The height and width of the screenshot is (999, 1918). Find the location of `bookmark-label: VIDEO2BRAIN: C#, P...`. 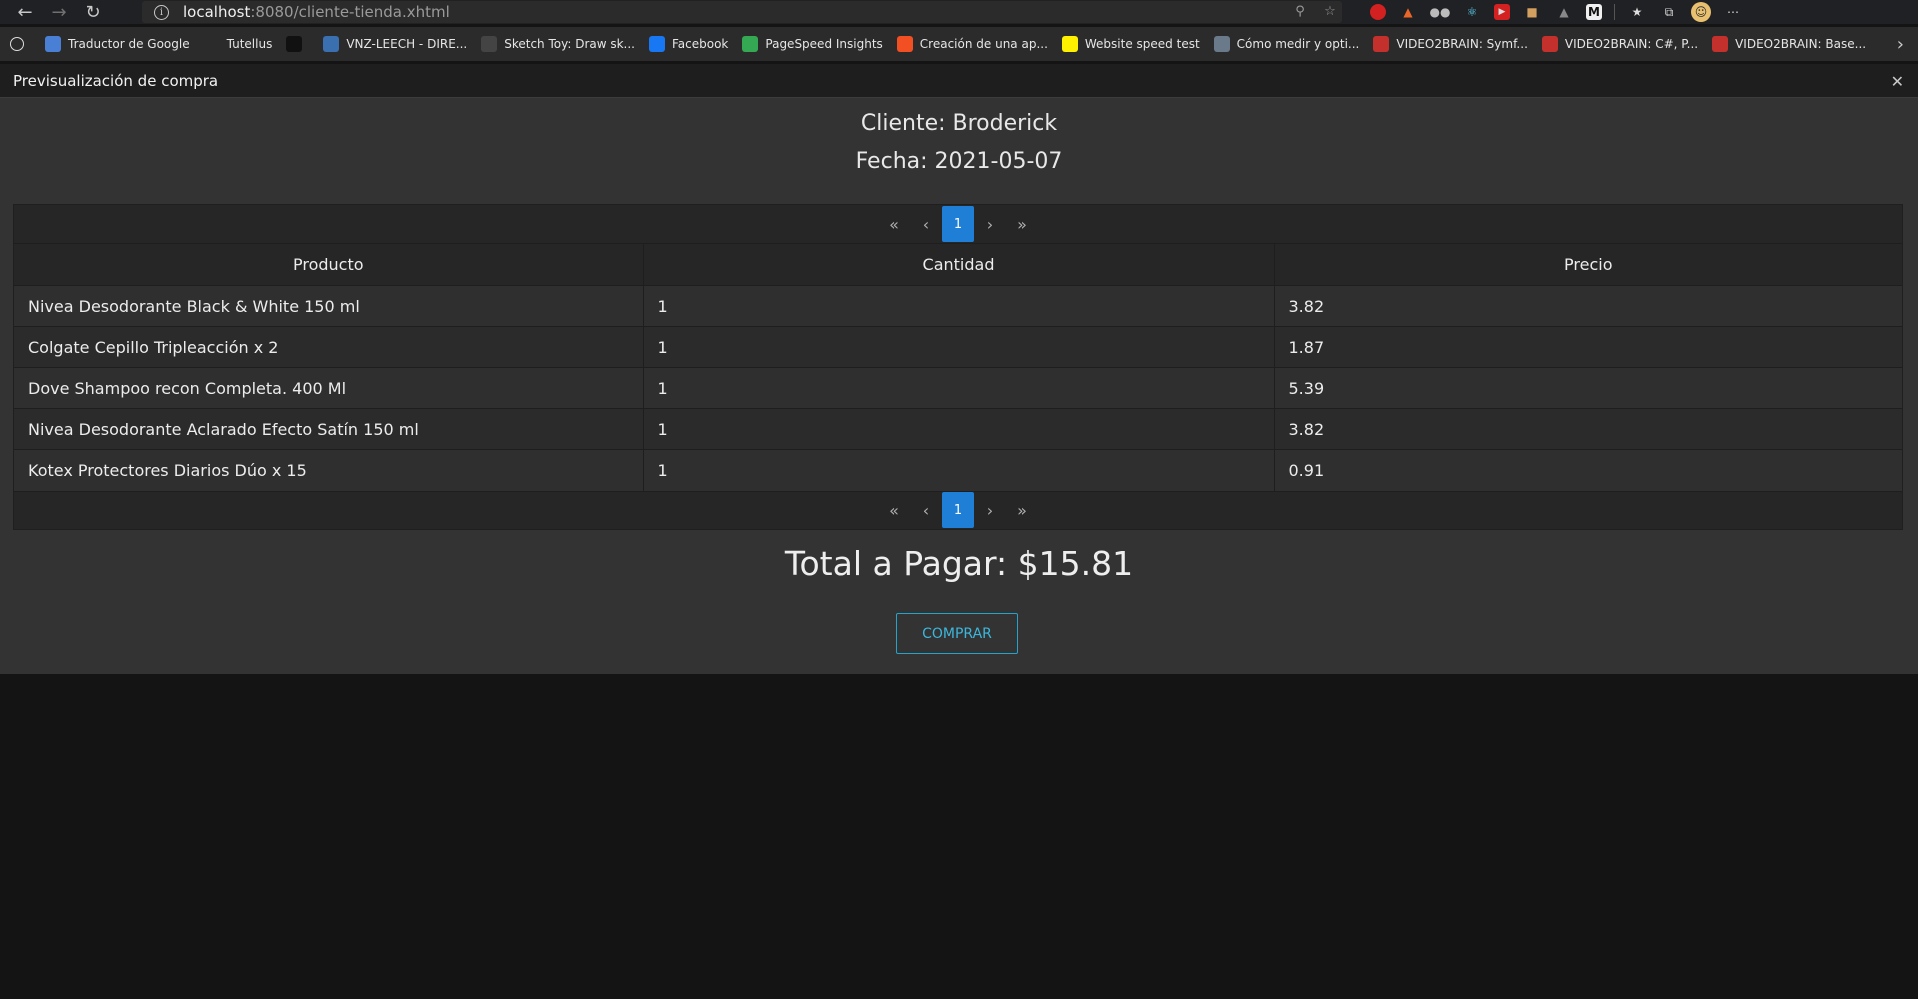

bookmark-label: VIDEO2BRAIN: C#, P... is located at coordinates (1631, 44).